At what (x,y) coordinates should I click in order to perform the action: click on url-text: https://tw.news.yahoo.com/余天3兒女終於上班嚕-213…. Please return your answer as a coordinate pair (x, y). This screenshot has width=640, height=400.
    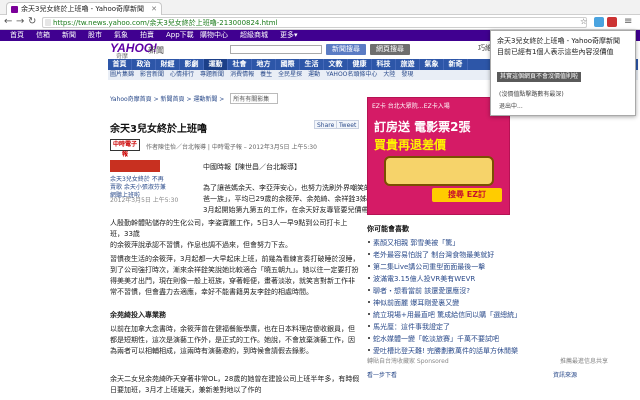
    Looking at the image, I should click on (165, 23).